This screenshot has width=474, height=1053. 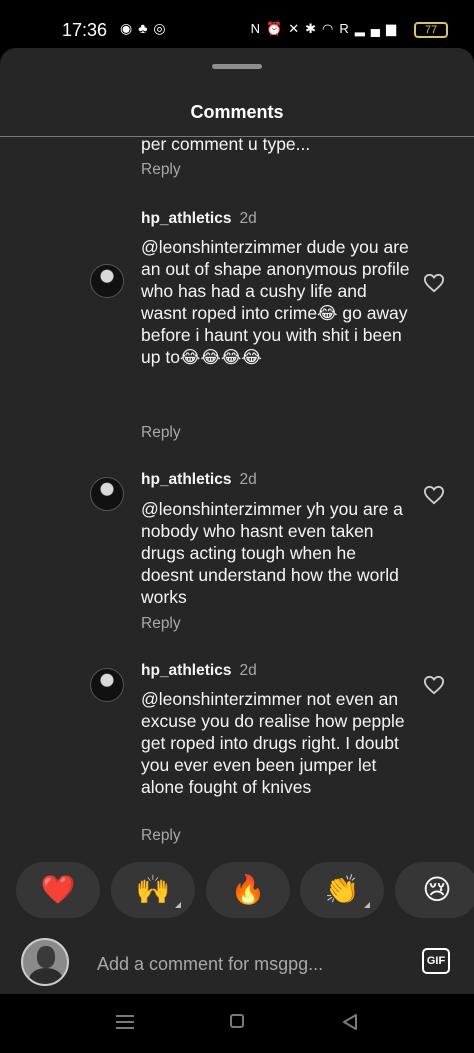 I want to click on vibrate-icon: ✕, so click(x=297, y=28).